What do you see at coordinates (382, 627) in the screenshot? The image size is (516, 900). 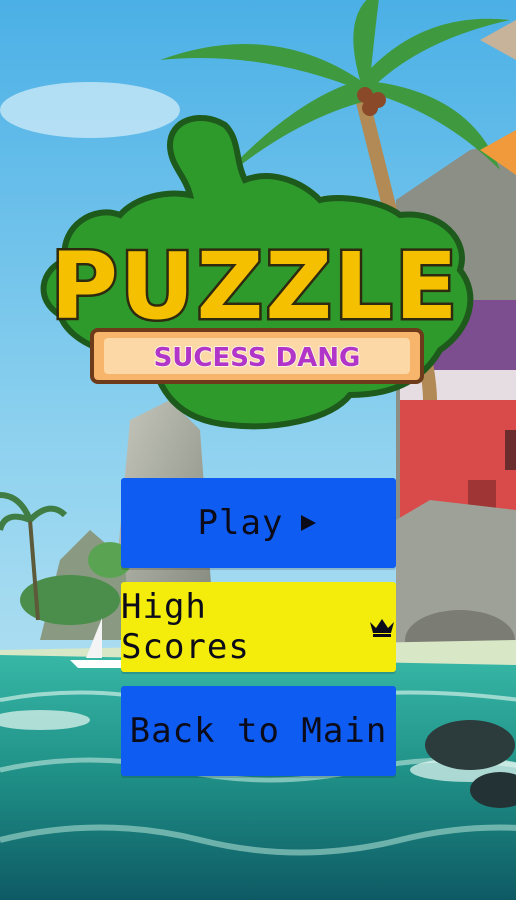 I see `crown-icon` at bounding box center [382, 627].